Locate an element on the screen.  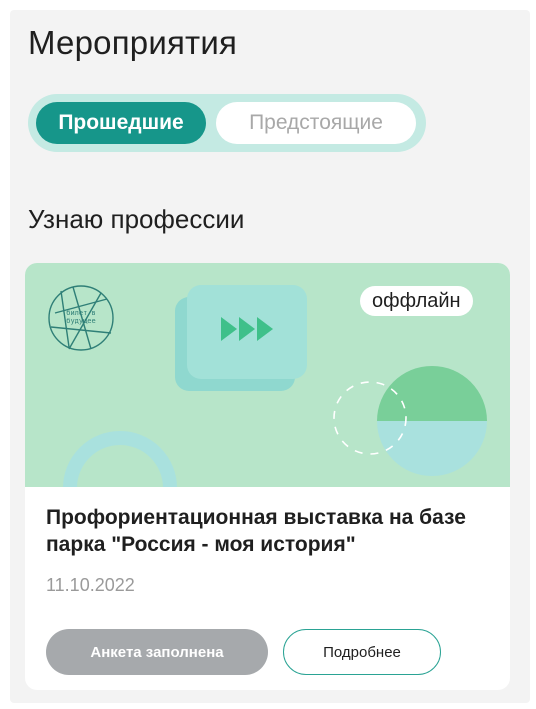
logo-icon: билет в будущее is located at coordinates (81, 318).